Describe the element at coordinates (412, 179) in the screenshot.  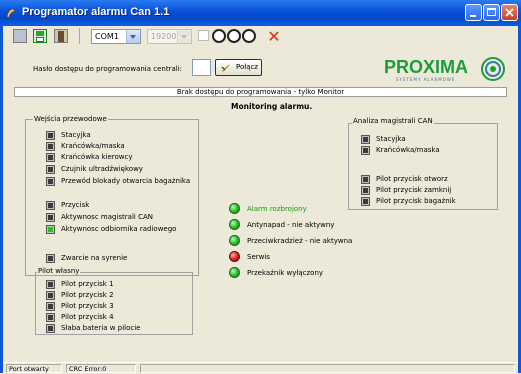
I see `can-label: Pilot przycisk otworz` at that location.